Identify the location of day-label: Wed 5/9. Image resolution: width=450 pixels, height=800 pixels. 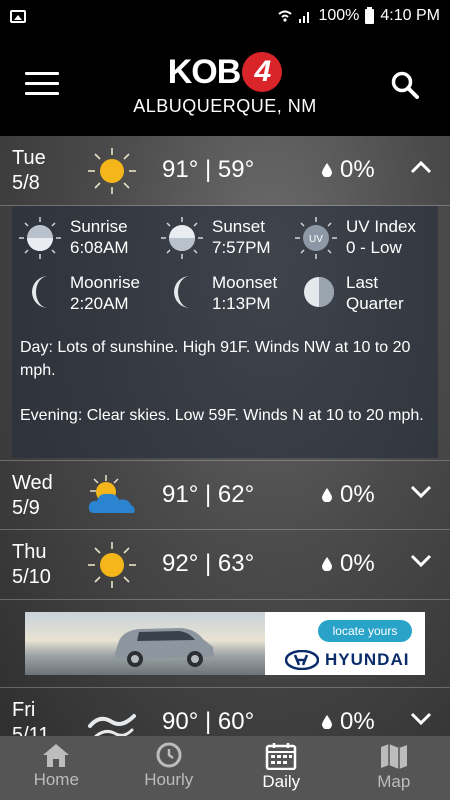
(32, 495).